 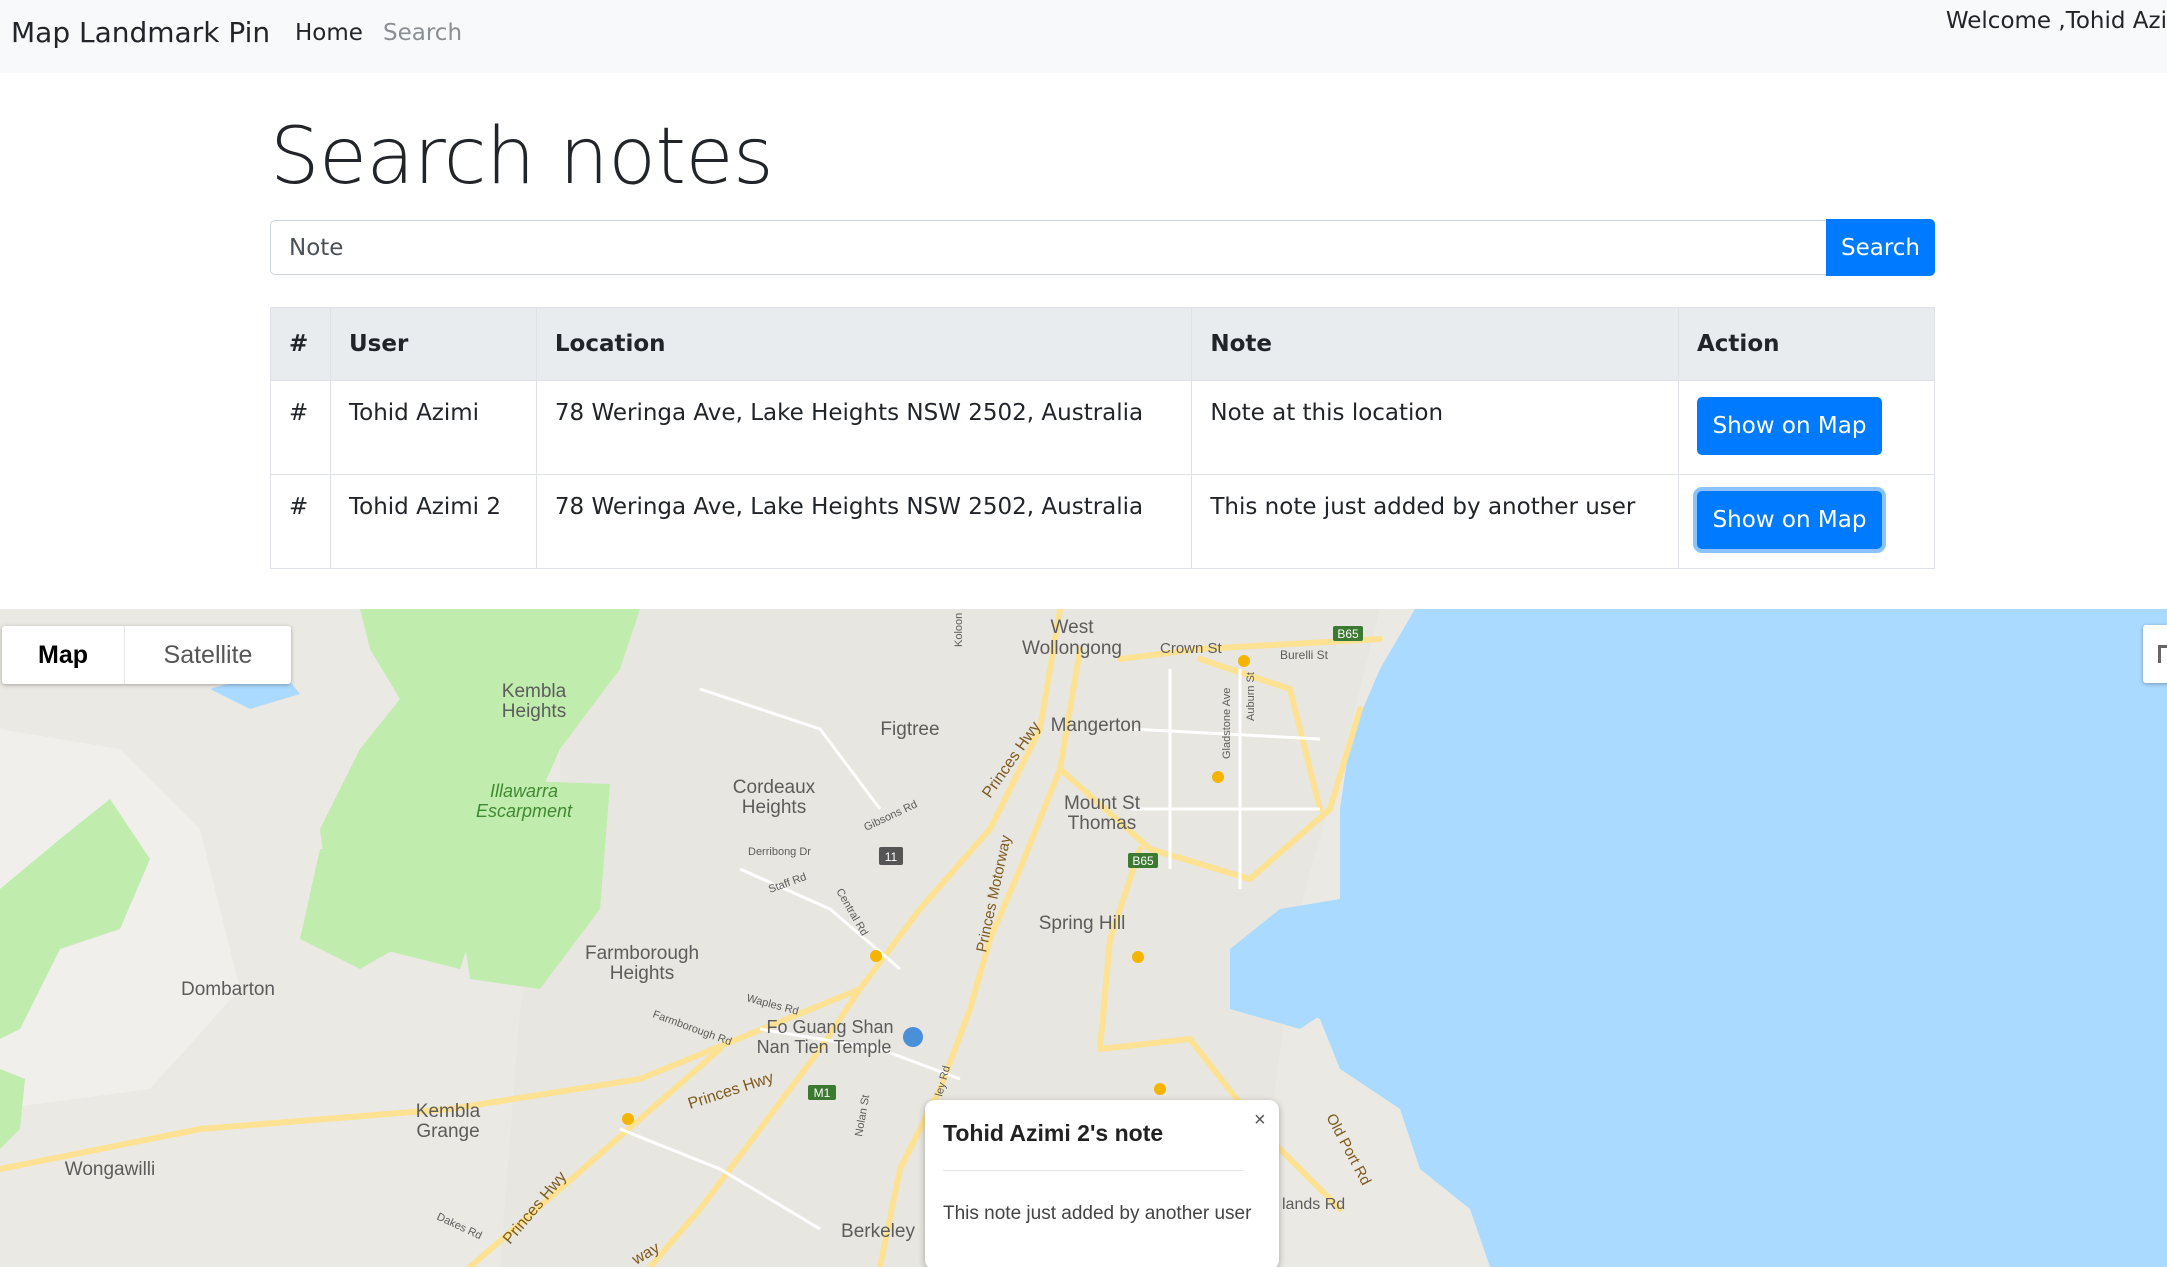 What do you see at coordinates (1191, 648) in the screenshot?
I see `label-crown-st: Crown St` at bounding box center [1191, 648].